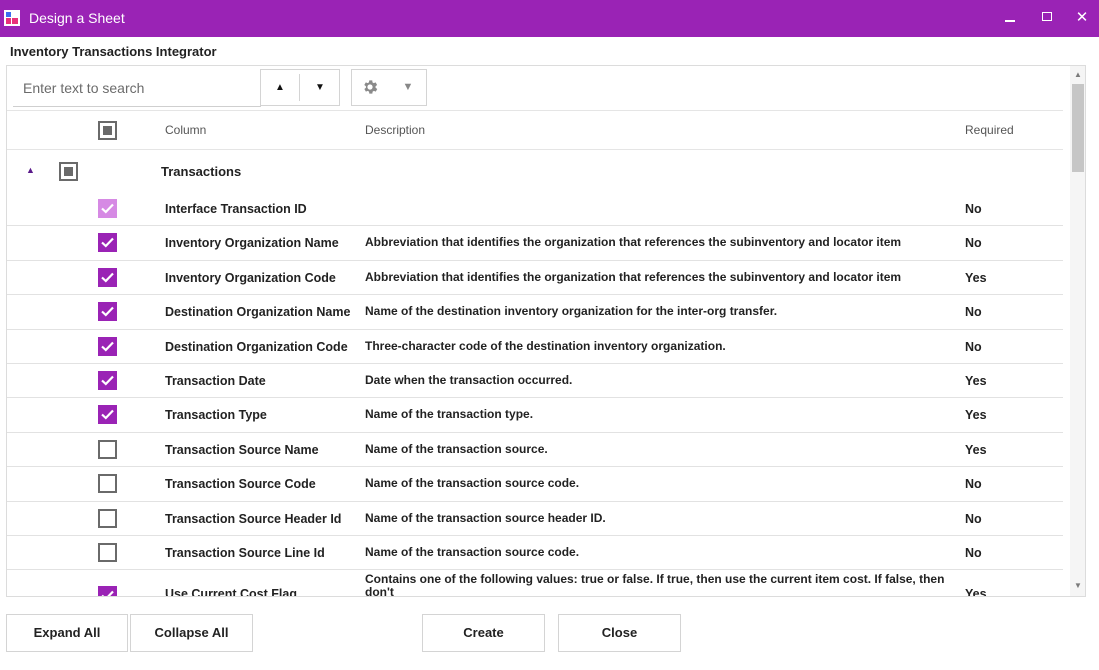 The image size is (1099, 670). Describe the element at coordinates (77, 18) in the screenshot. I see `window-title: Design a Sheet` at that location.